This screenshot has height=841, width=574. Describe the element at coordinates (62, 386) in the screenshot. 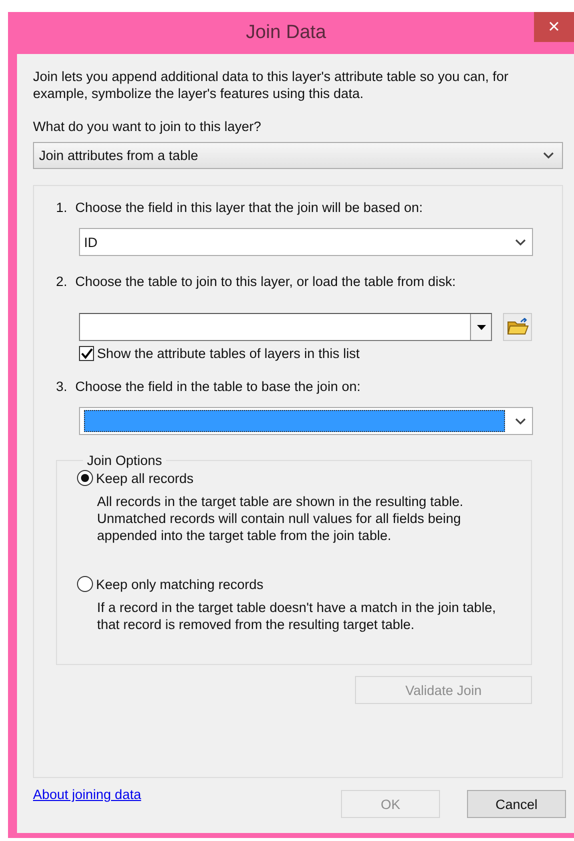

I see `step-number: 3.` at that location.